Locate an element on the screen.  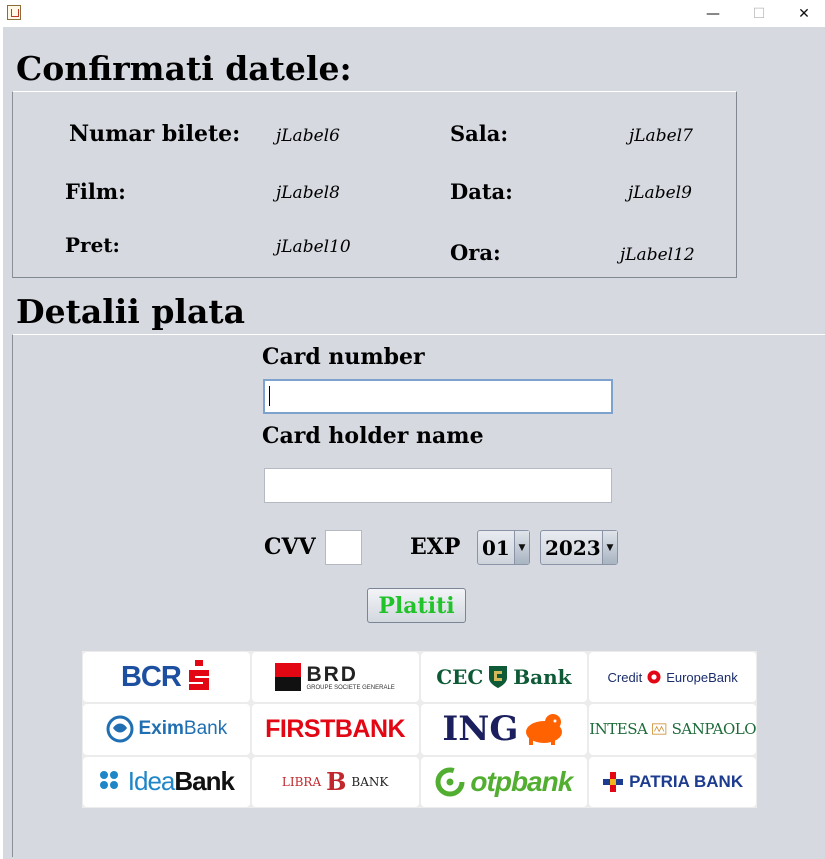
otp-circle-icon is located at coordinates (450, 782).